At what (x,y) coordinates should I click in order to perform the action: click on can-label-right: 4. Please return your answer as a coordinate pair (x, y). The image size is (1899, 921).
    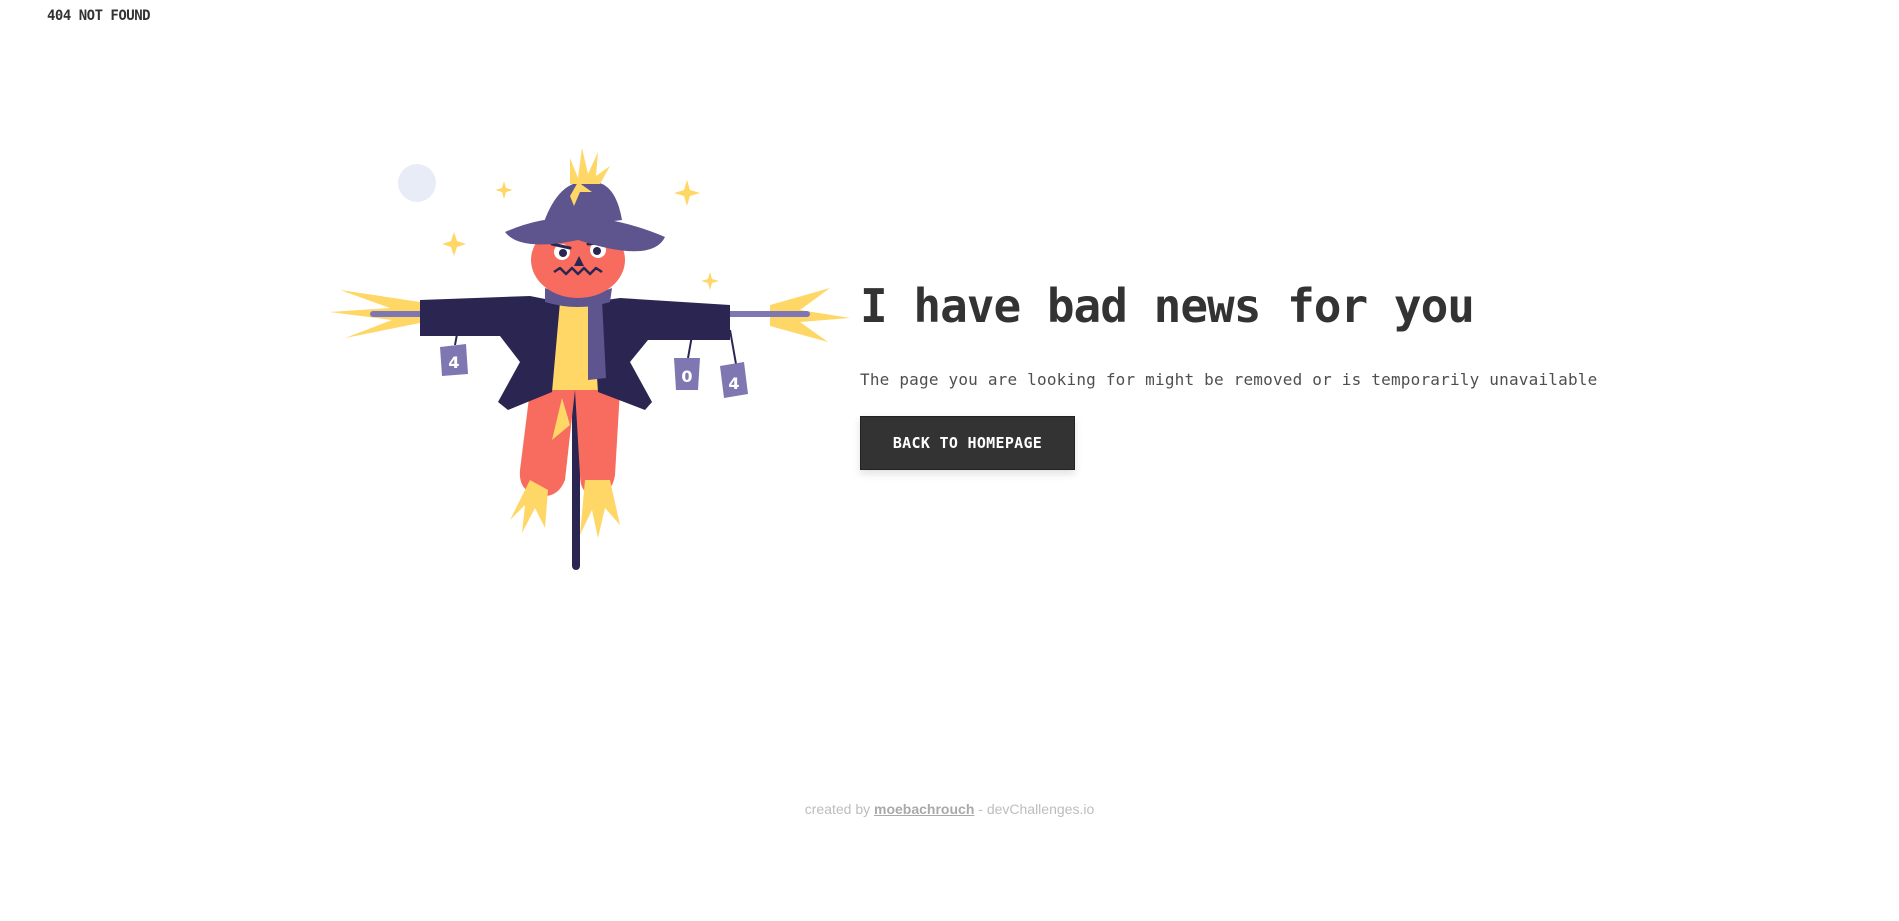
    Looking at the image, I should click on (733, 383).